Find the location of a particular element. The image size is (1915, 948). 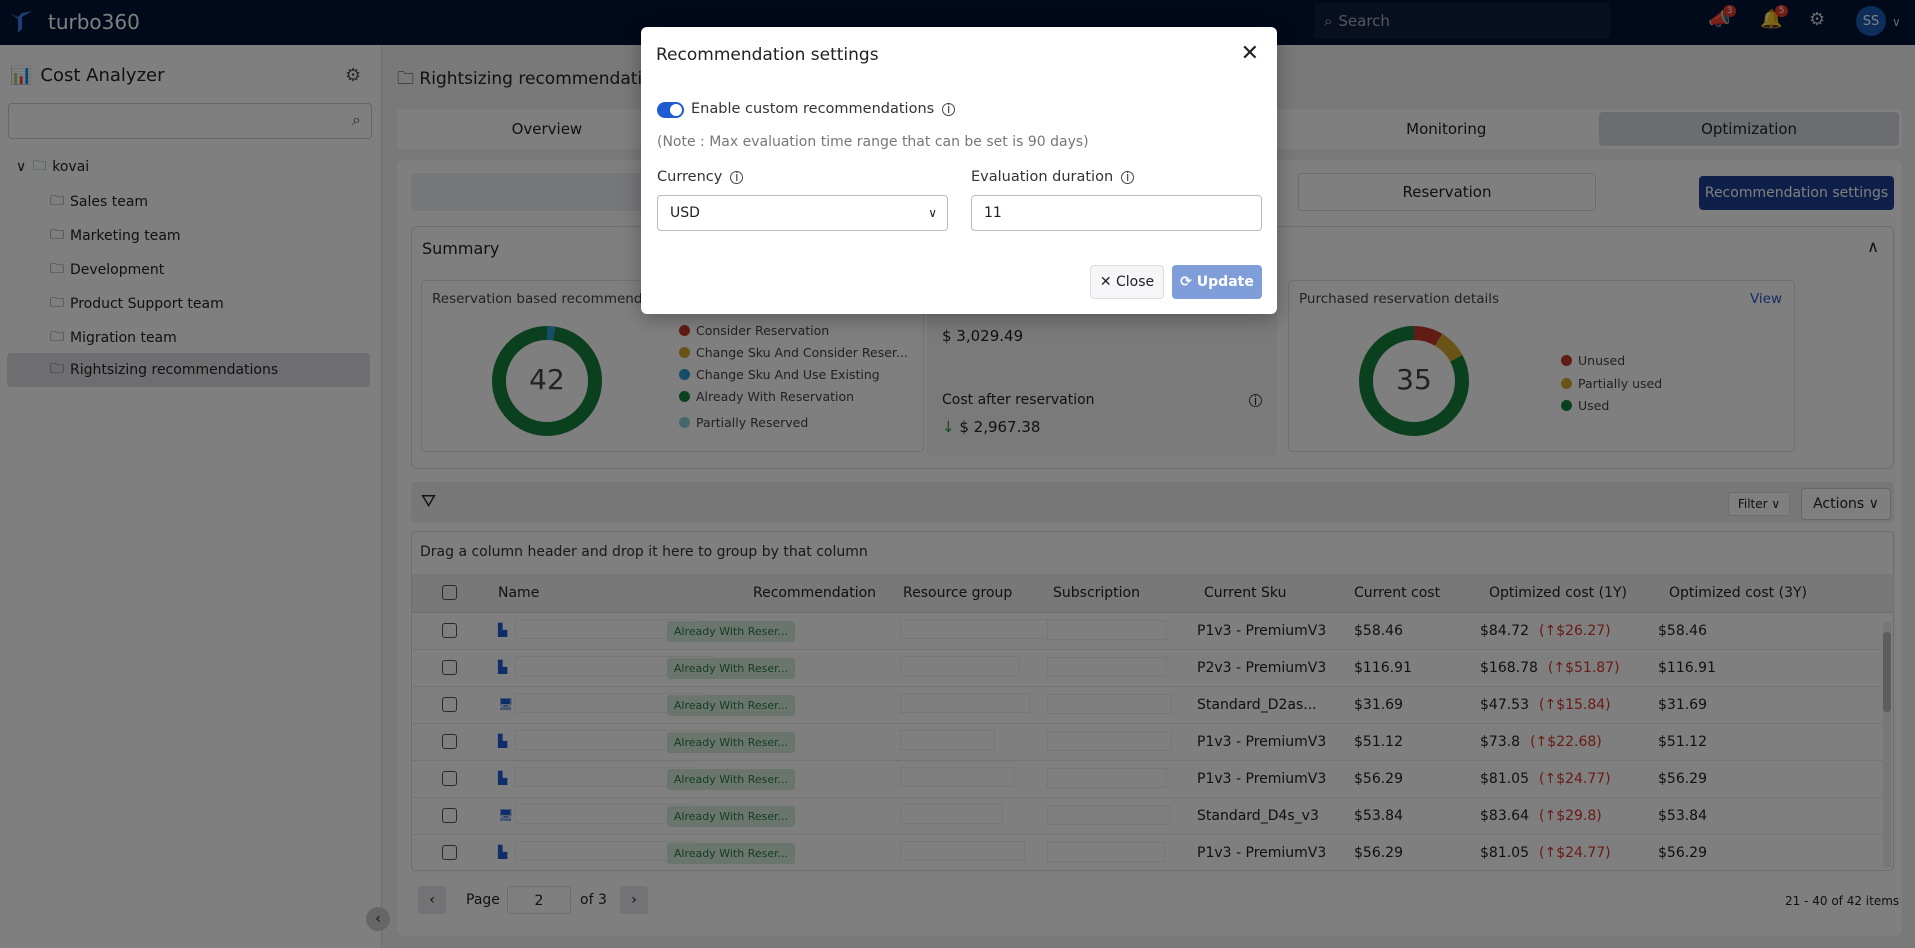

refresh-icon: ⟳ is located at coordinates (1188, 282).